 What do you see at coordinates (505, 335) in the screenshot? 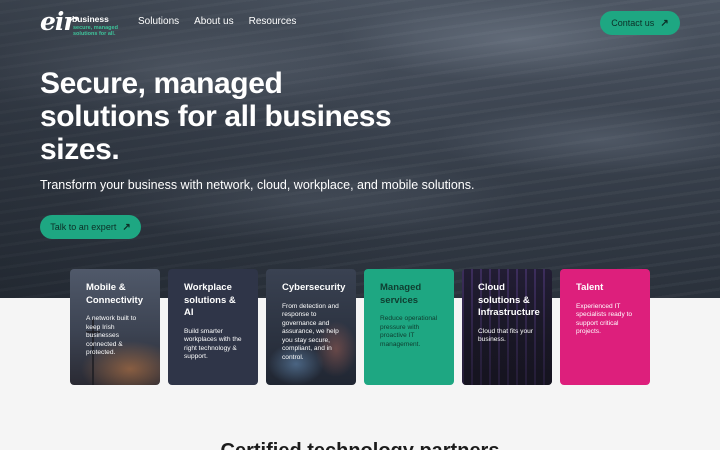
I see `card-description: Cloud that fits your business.` at bounding box center [505, 335].